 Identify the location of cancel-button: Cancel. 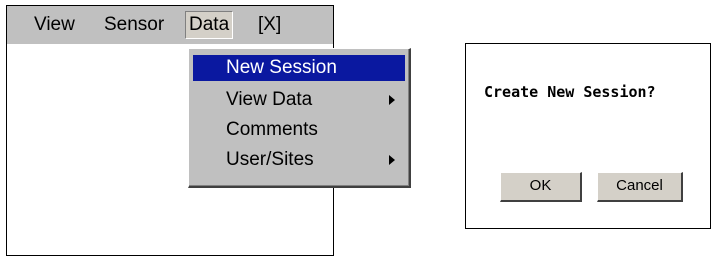
(640, 187).